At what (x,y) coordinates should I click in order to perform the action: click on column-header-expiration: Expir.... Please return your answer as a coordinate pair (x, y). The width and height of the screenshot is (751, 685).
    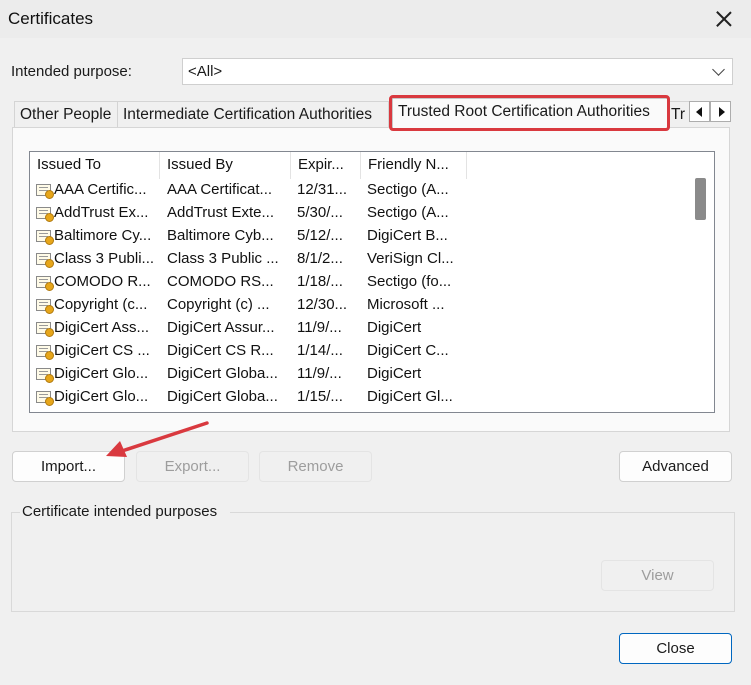
    Looking at the image, I should click on (326, 165).